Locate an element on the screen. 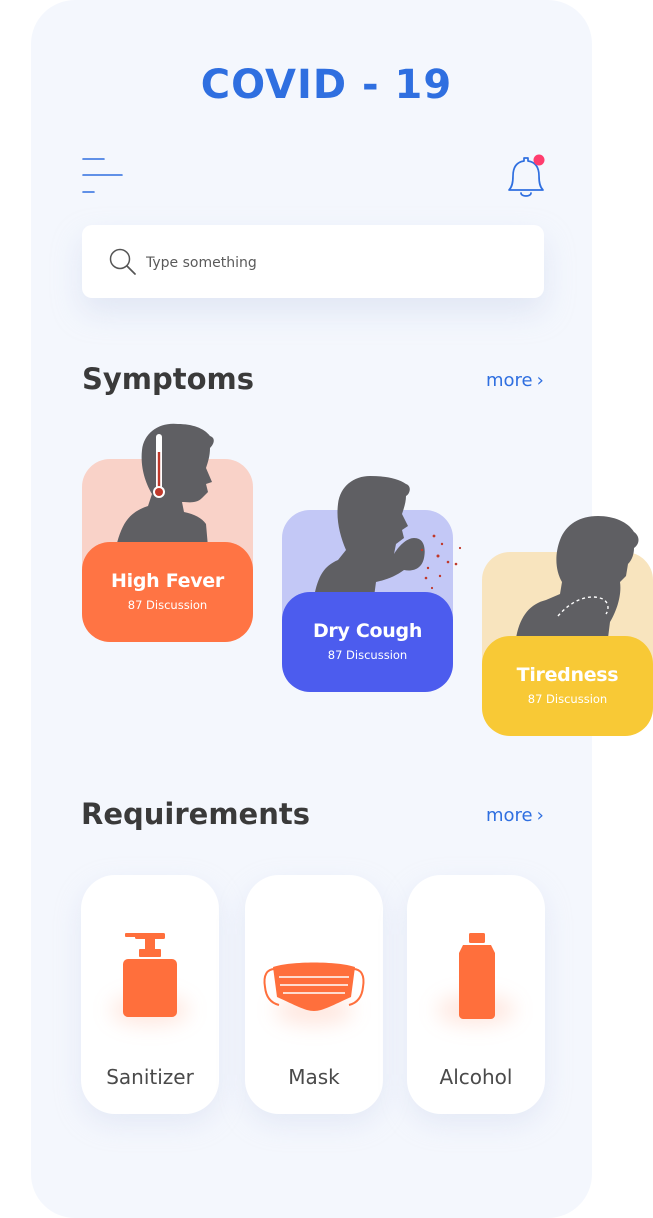 The image size is (653, 1218). requirement-label: Sanitizer is located at coordinates (150, 1077).